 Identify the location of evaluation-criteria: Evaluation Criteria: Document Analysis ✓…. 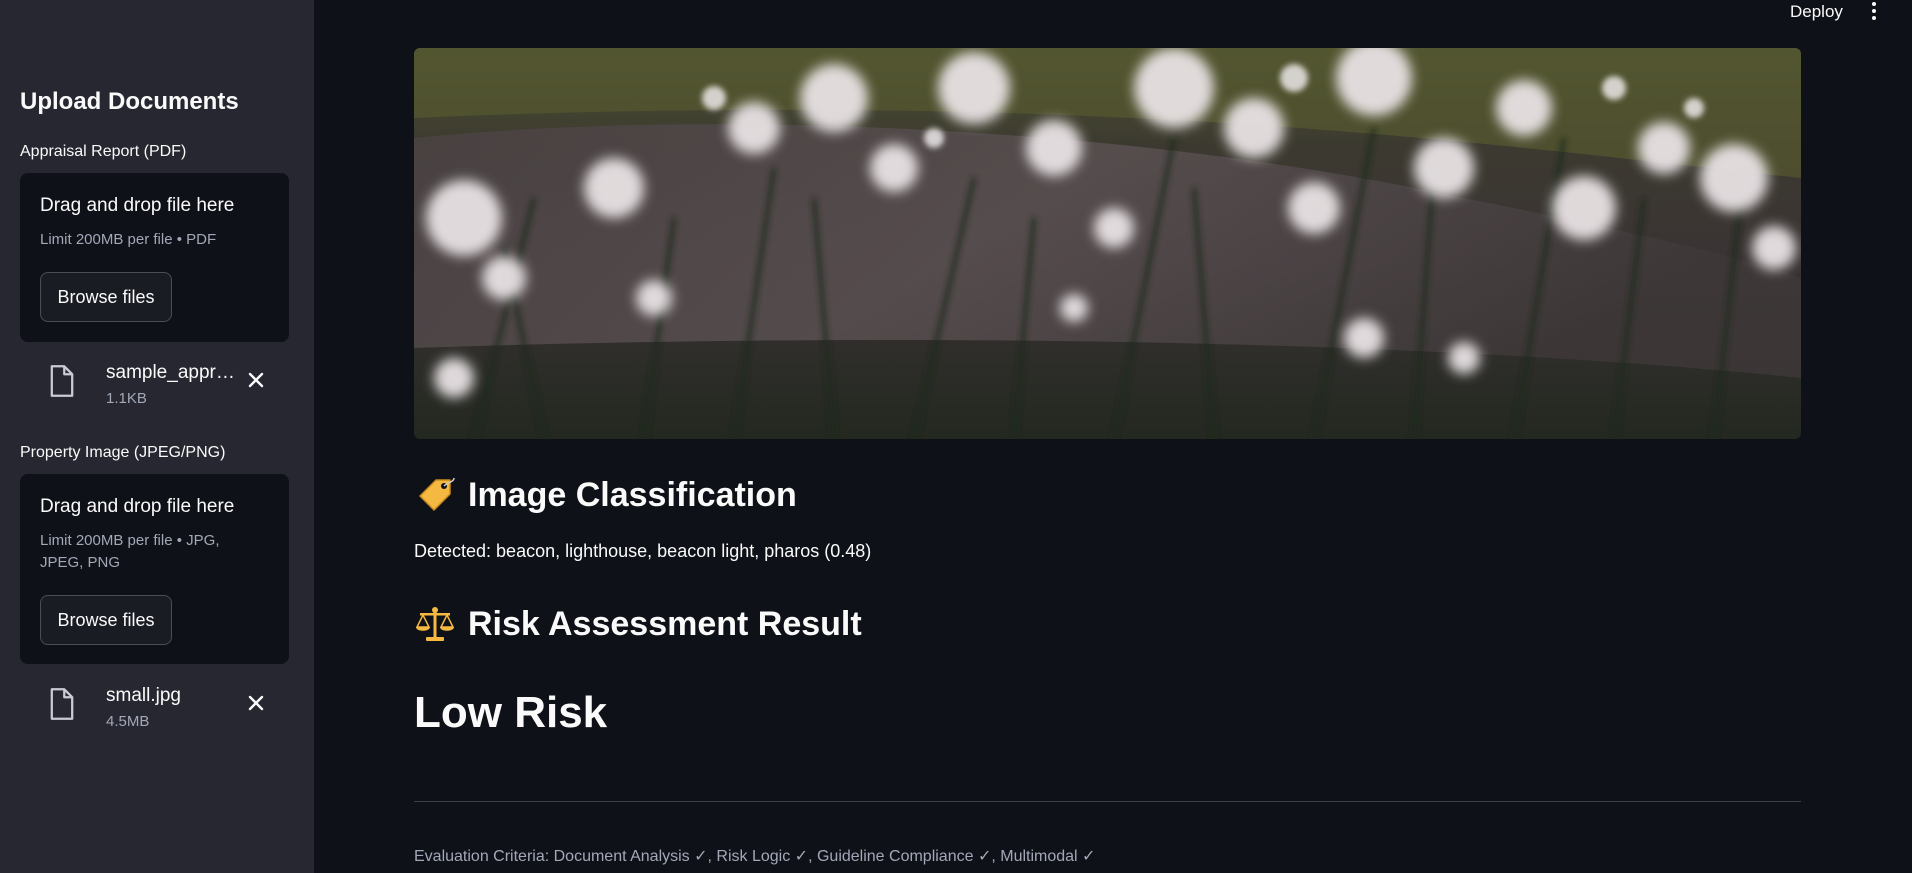
(755, 856).